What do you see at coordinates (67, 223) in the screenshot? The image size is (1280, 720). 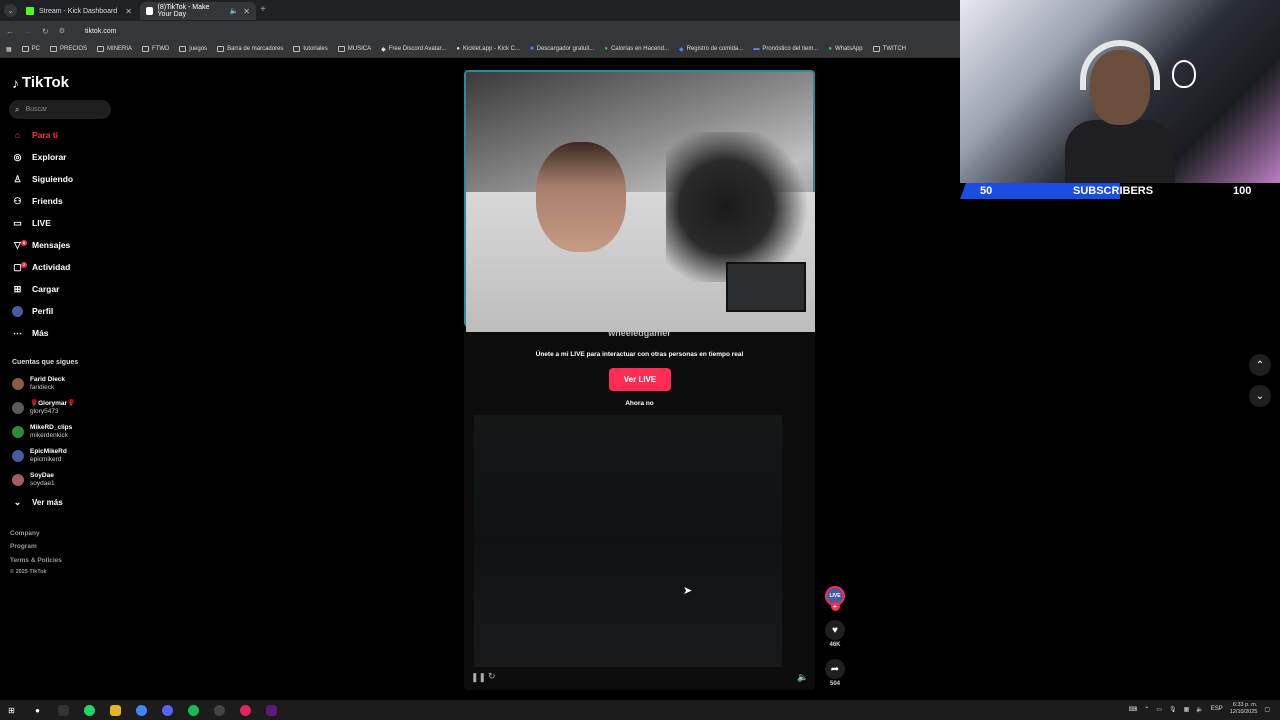 I see `nav-live: ▭ LIVE` at bounding box center [67, 223].